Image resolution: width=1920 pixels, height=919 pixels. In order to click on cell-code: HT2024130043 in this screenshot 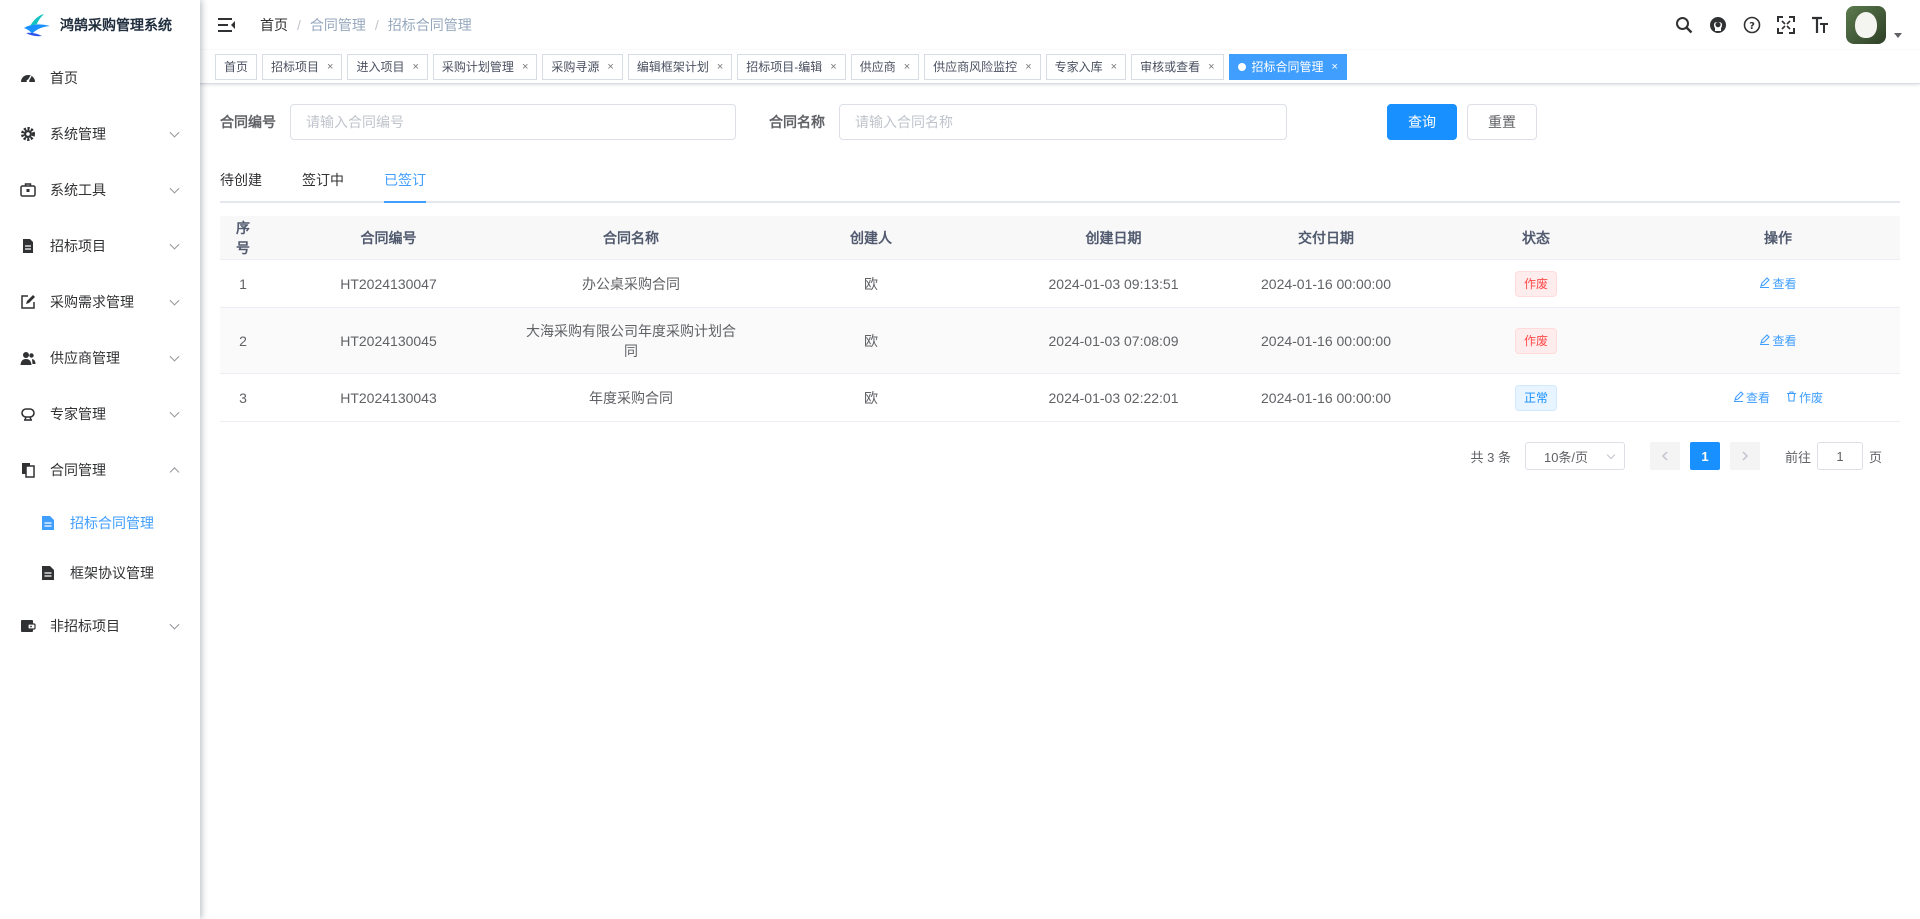, I will do `click(388, 397)`.